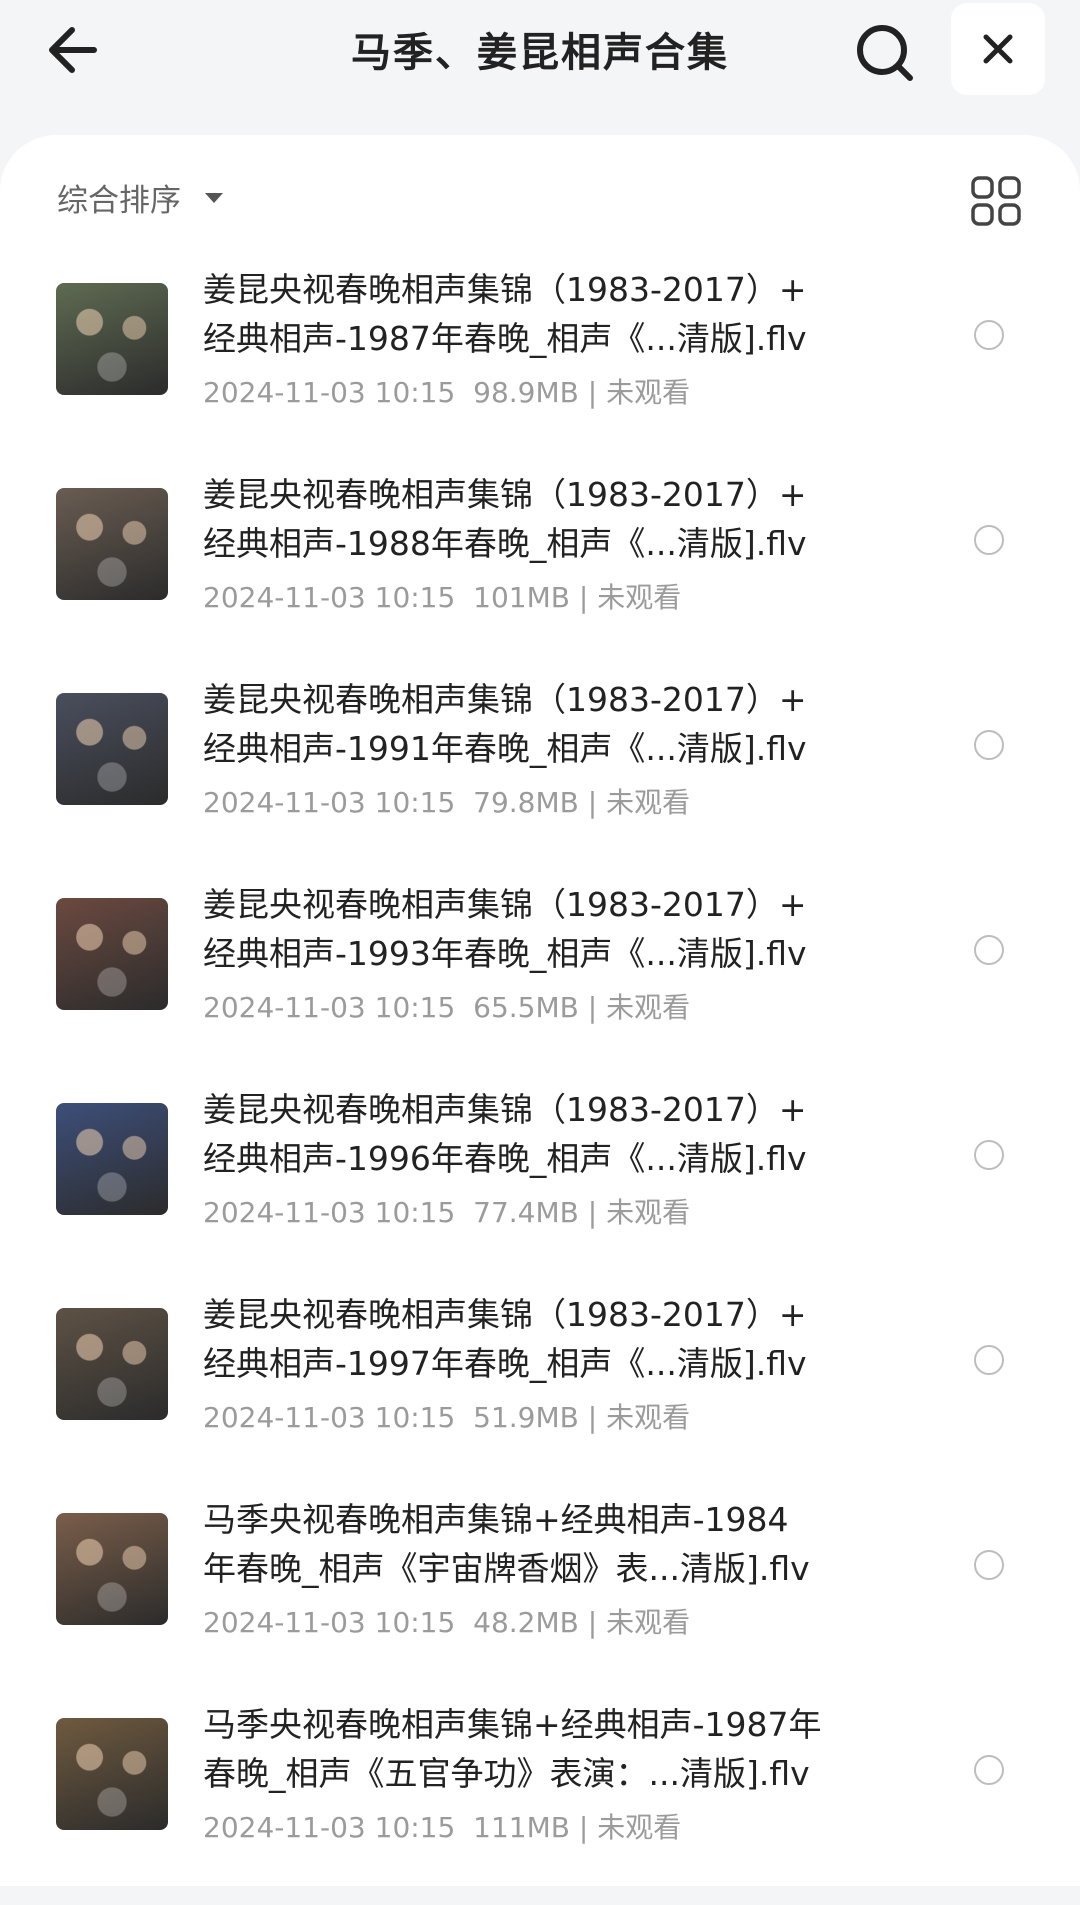  What do you see at coordinates (526, 802) in the screenshot?
I see `file-size: 79.8MB` at bounding box center [526, 802].